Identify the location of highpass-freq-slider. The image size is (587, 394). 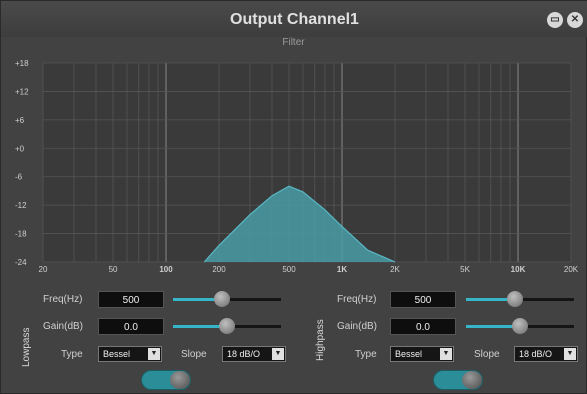
(520, 299).